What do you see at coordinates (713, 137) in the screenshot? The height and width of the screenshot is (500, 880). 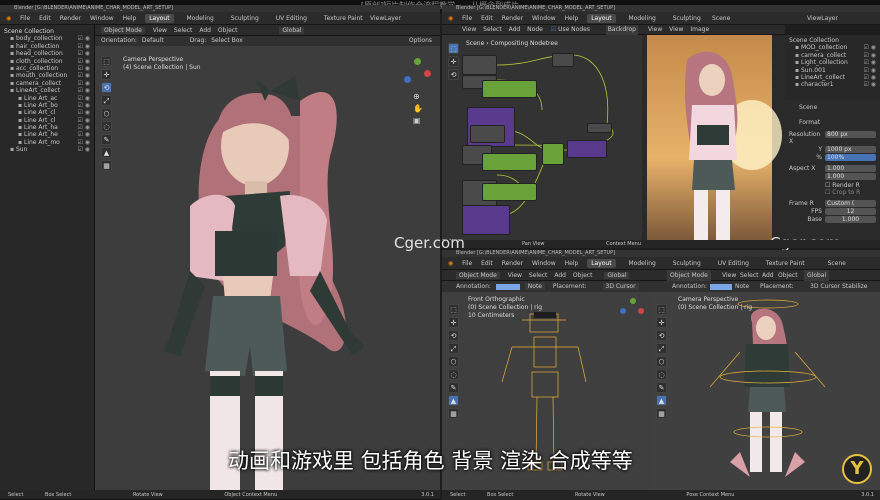 I see `render-result-viewer` at bounding box center [713, 137].